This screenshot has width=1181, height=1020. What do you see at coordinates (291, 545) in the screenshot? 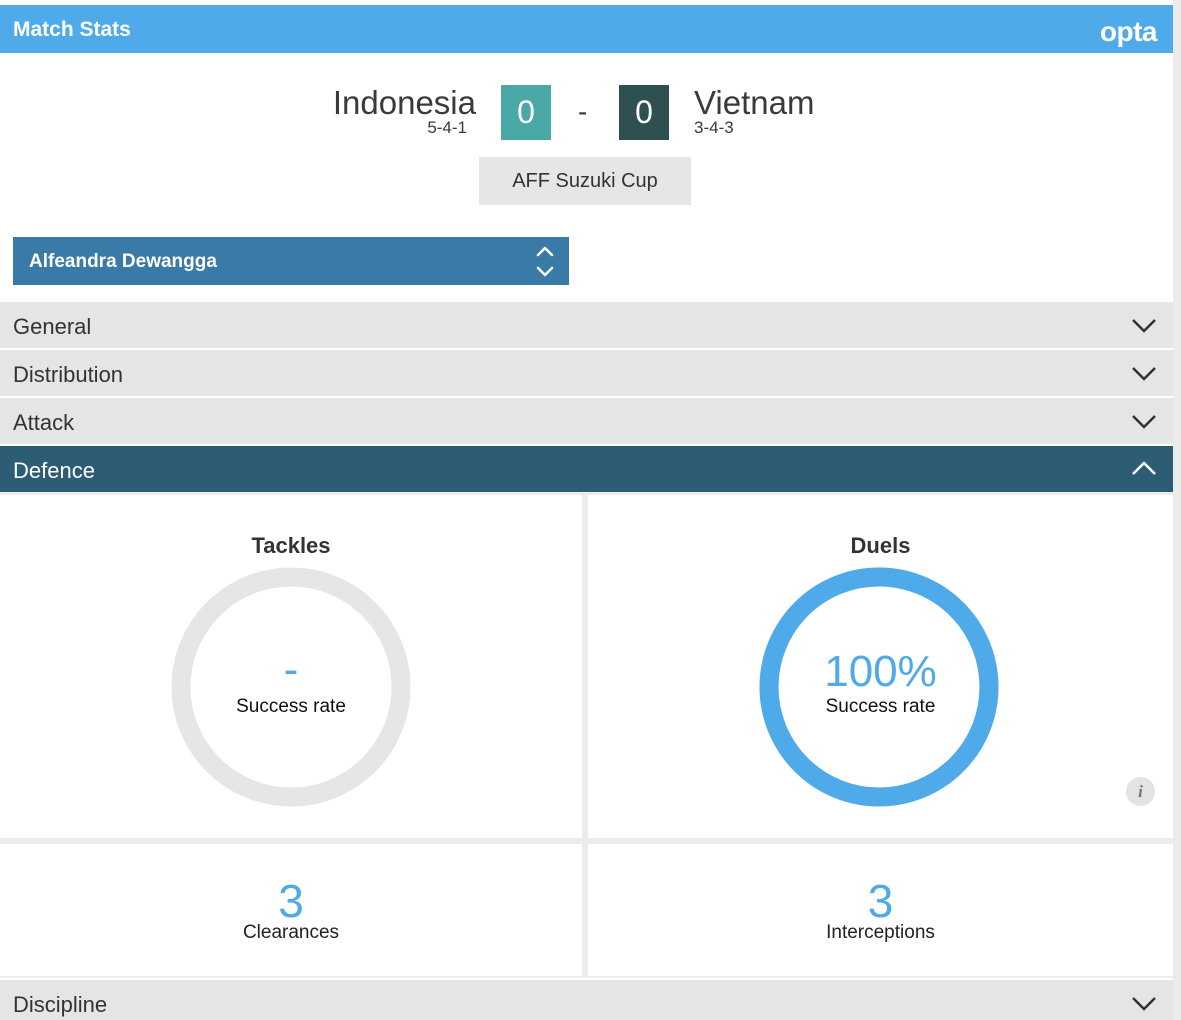
I see `tackles-title: Tackles` at bounding box center [291, 545].